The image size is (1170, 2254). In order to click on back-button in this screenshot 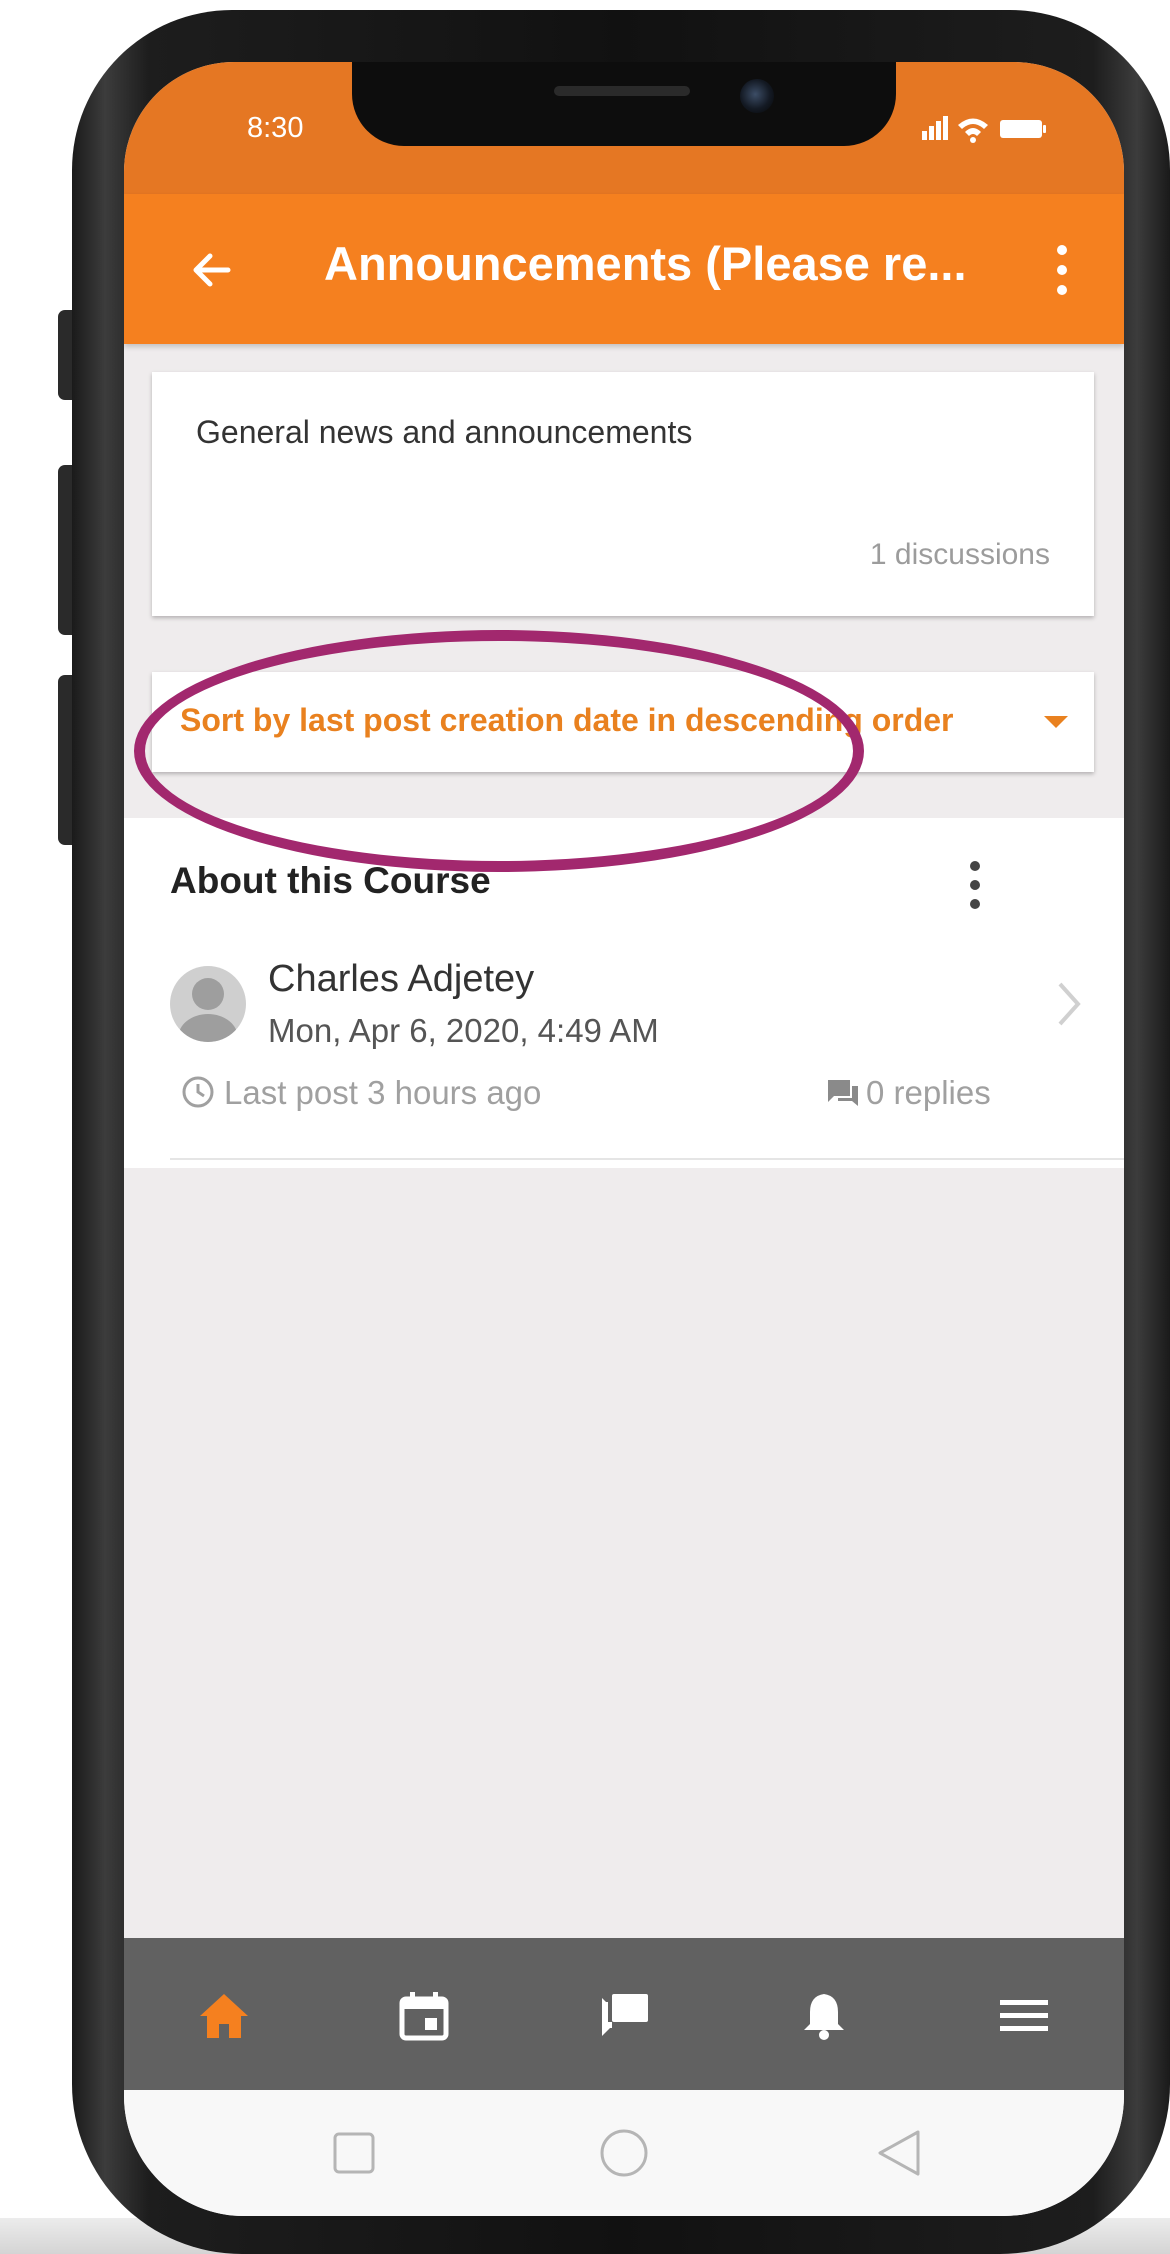, I will do `click(212, 270)`.